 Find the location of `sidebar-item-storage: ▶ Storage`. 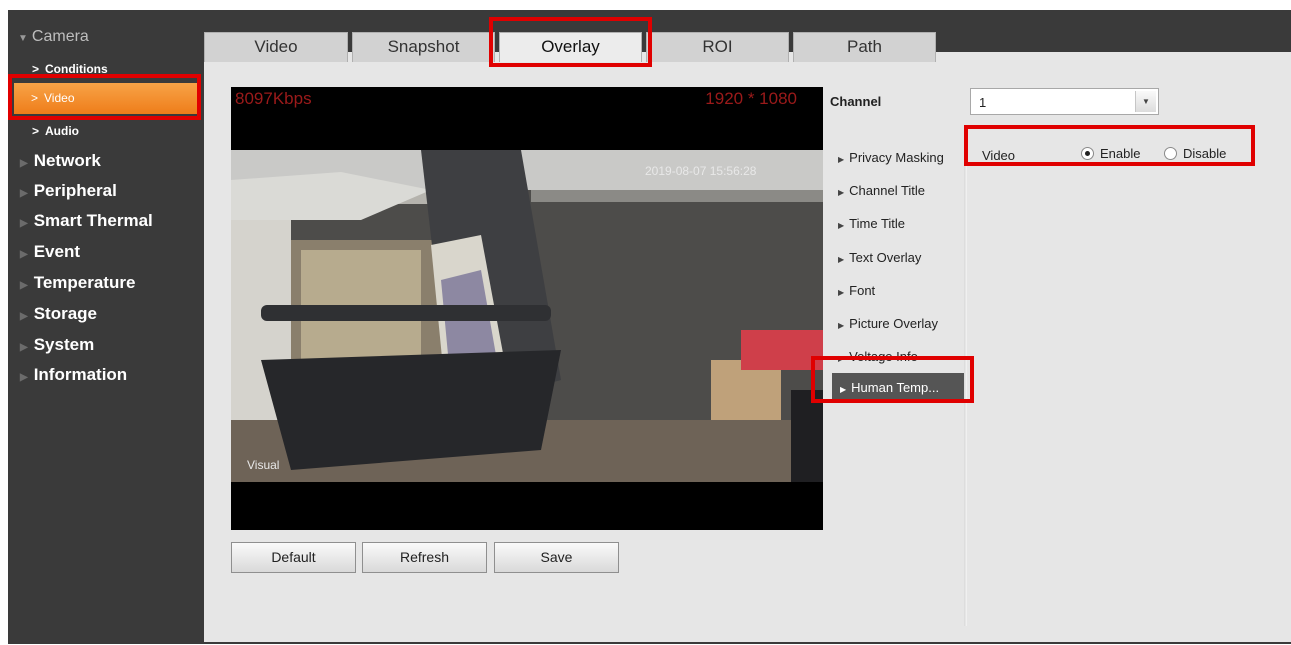

sidebar-item-storage: ▶ Storage is located at coordinates (58, 314).